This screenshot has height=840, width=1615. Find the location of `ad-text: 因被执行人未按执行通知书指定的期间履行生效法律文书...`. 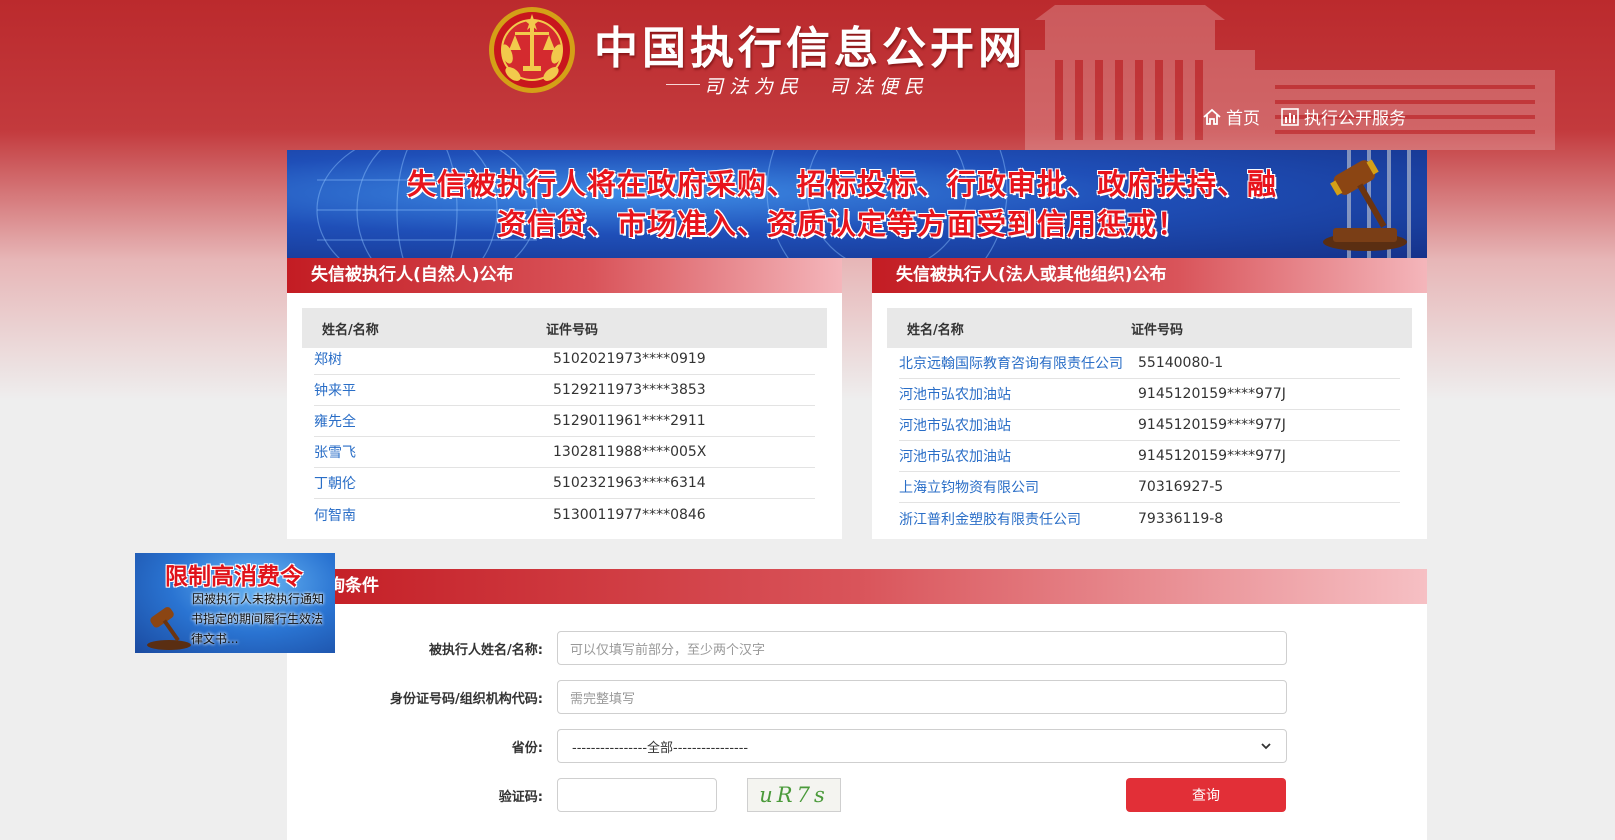

ad-text: 因被执行人未按执行通知书指定的期间履行生效法律文书... is located at coordinates (258, 619).